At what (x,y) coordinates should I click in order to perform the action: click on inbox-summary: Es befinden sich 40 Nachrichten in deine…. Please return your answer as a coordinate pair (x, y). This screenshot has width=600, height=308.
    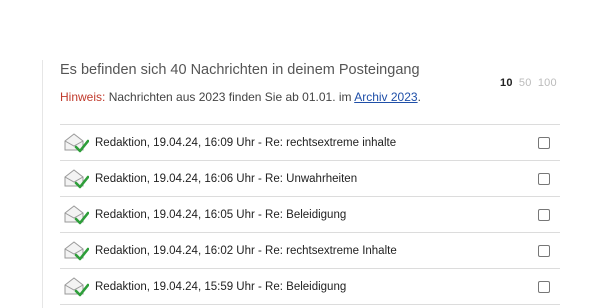
    Looking at the image, I should click on (240, 70).